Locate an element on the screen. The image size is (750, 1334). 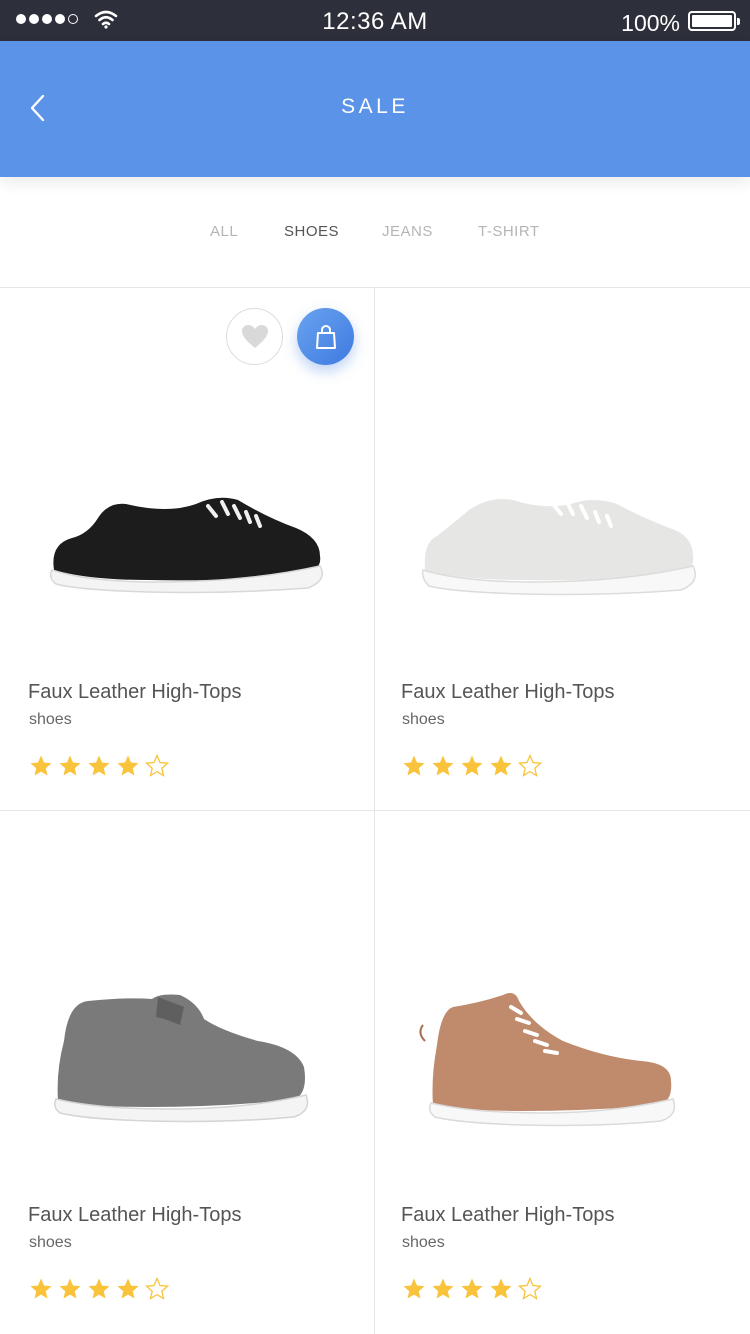
add-to-cart-button is located at coordinates (325, 336).